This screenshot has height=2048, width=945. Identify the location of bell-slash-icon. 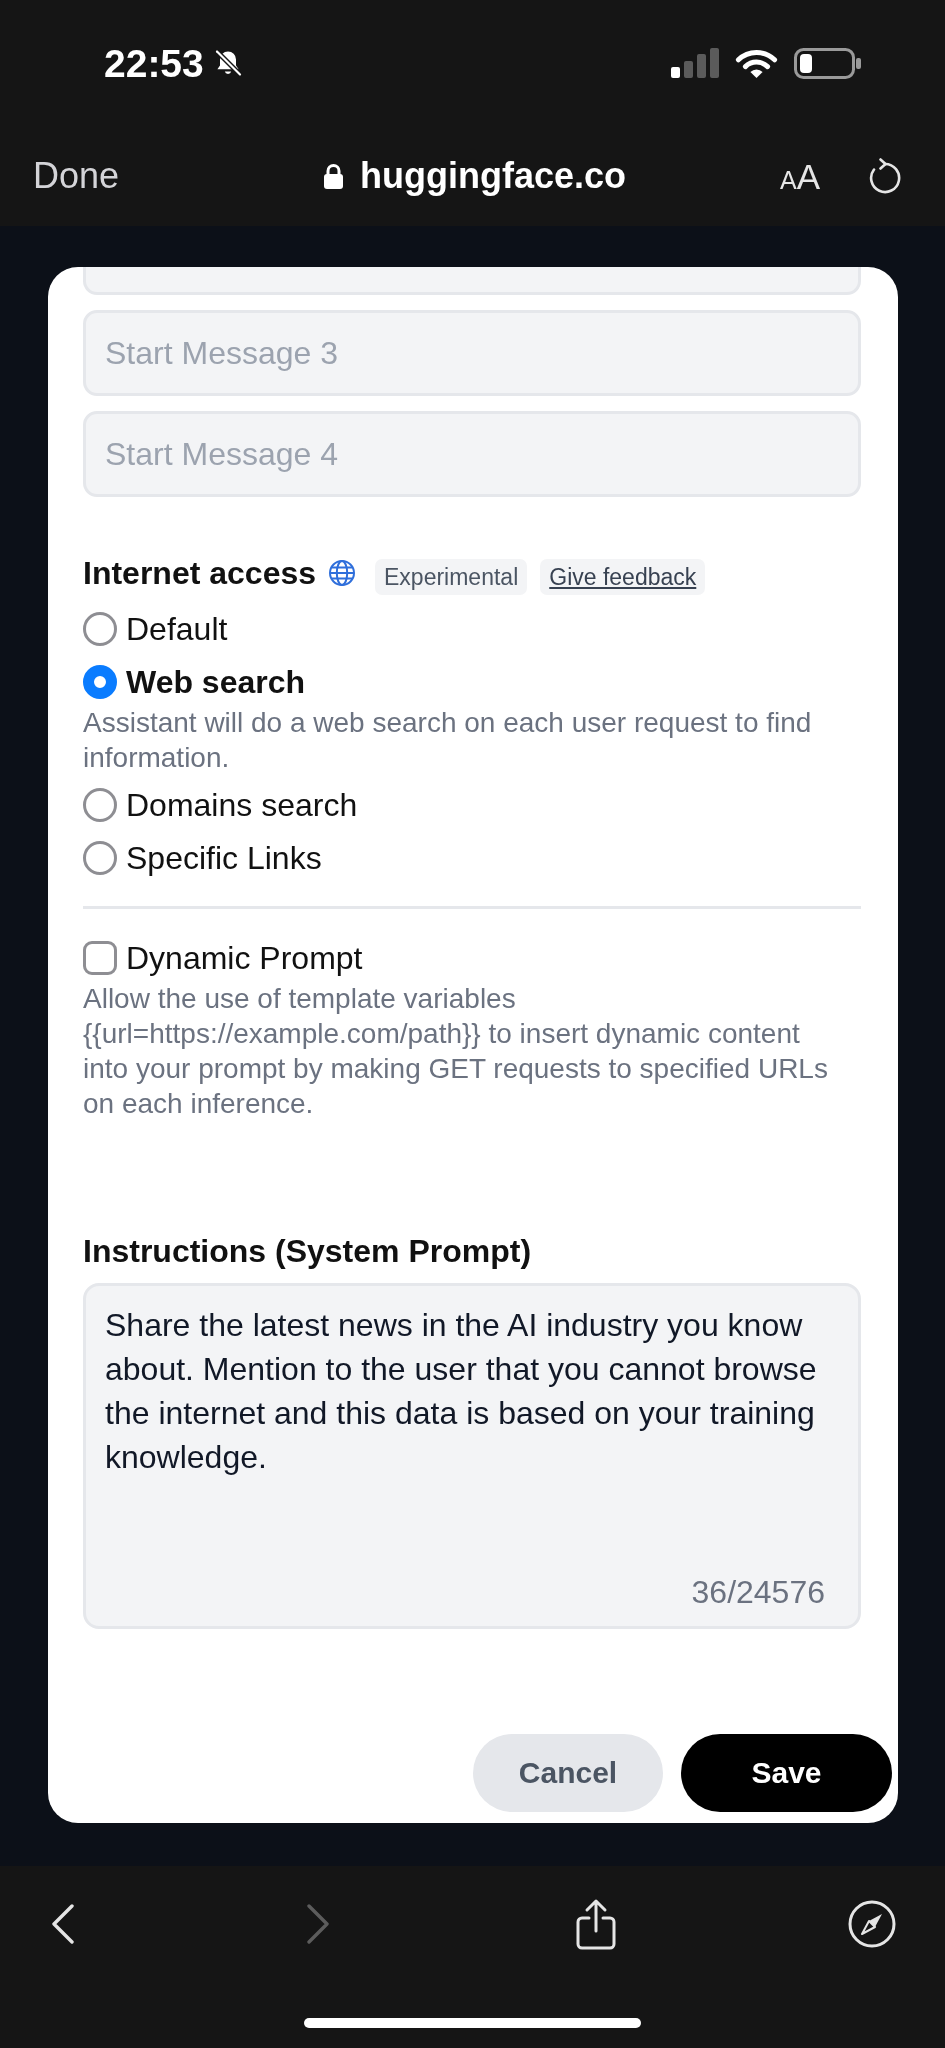
(227, 63).